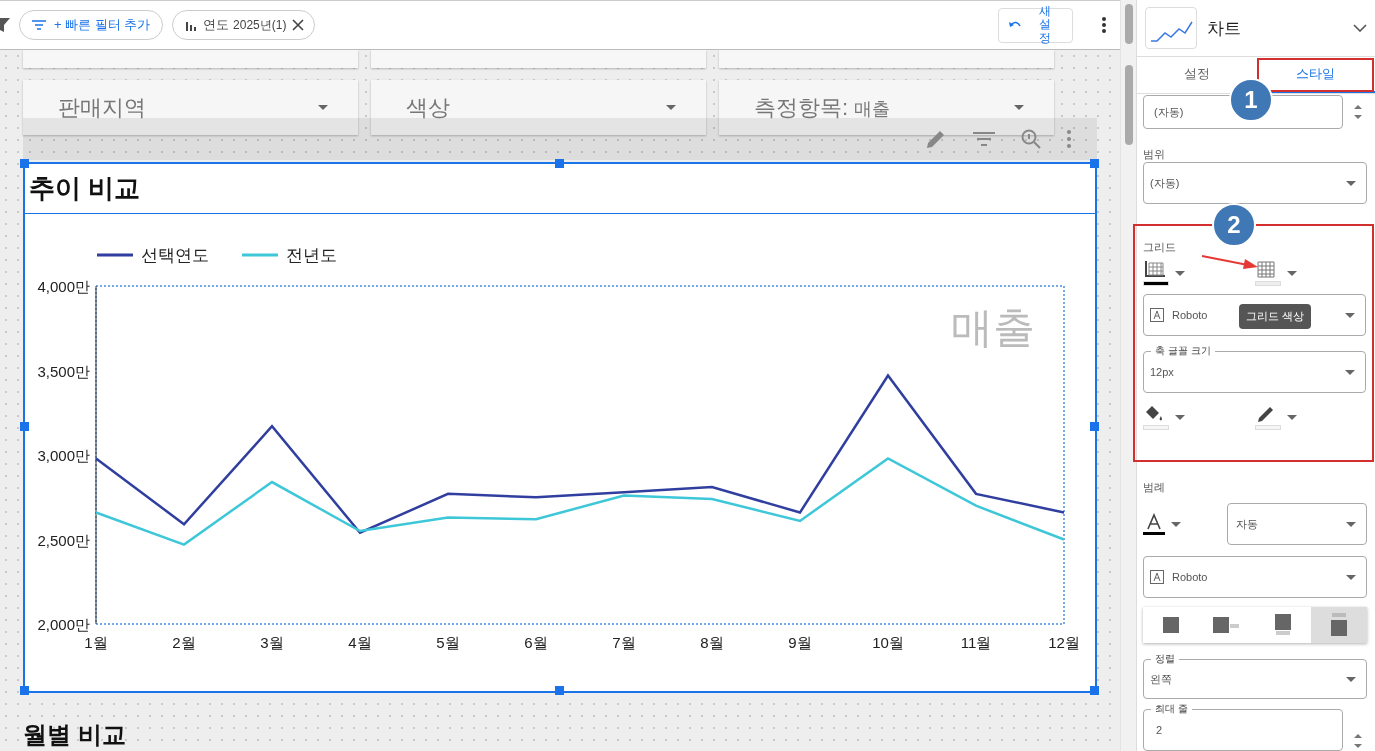  Describe the element at coordinates (886, 107) in the screenshot. I see `dropdown-control: 측정항목: 매출` at that location.